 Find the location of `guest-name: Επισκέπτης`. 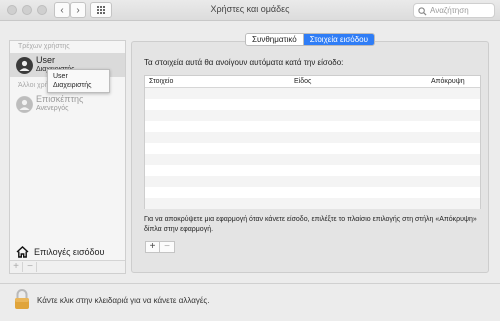

guest-name: Επισκέπτης is located at coordinates (60, 99).